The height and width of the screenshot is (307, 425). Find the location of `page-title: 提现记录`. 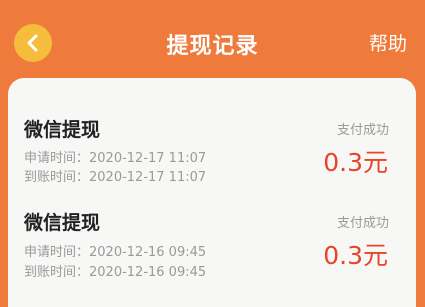

page-title: 提现记录 is located at coordinates (212, 46).